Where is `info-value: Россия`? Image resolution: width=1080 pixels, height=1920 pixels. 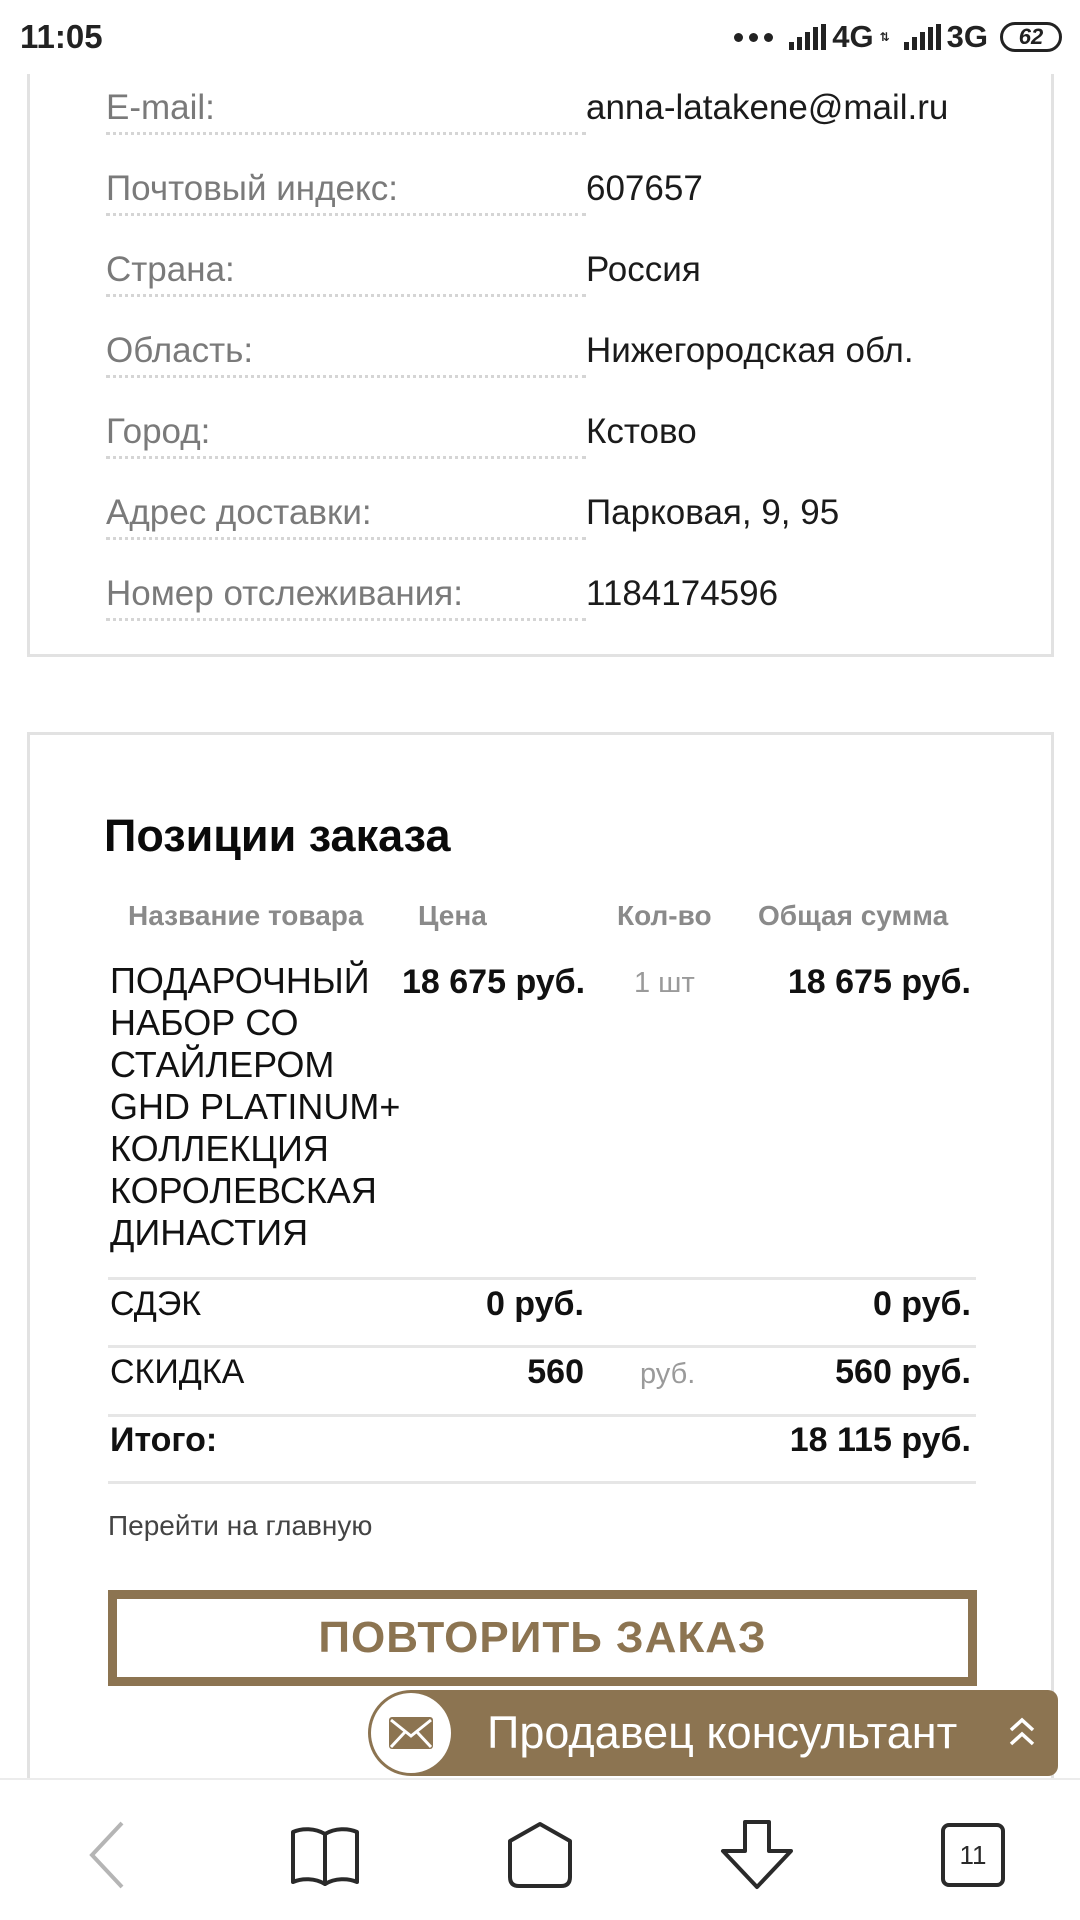
info-value: Россия is located at coordinates (643, 269).